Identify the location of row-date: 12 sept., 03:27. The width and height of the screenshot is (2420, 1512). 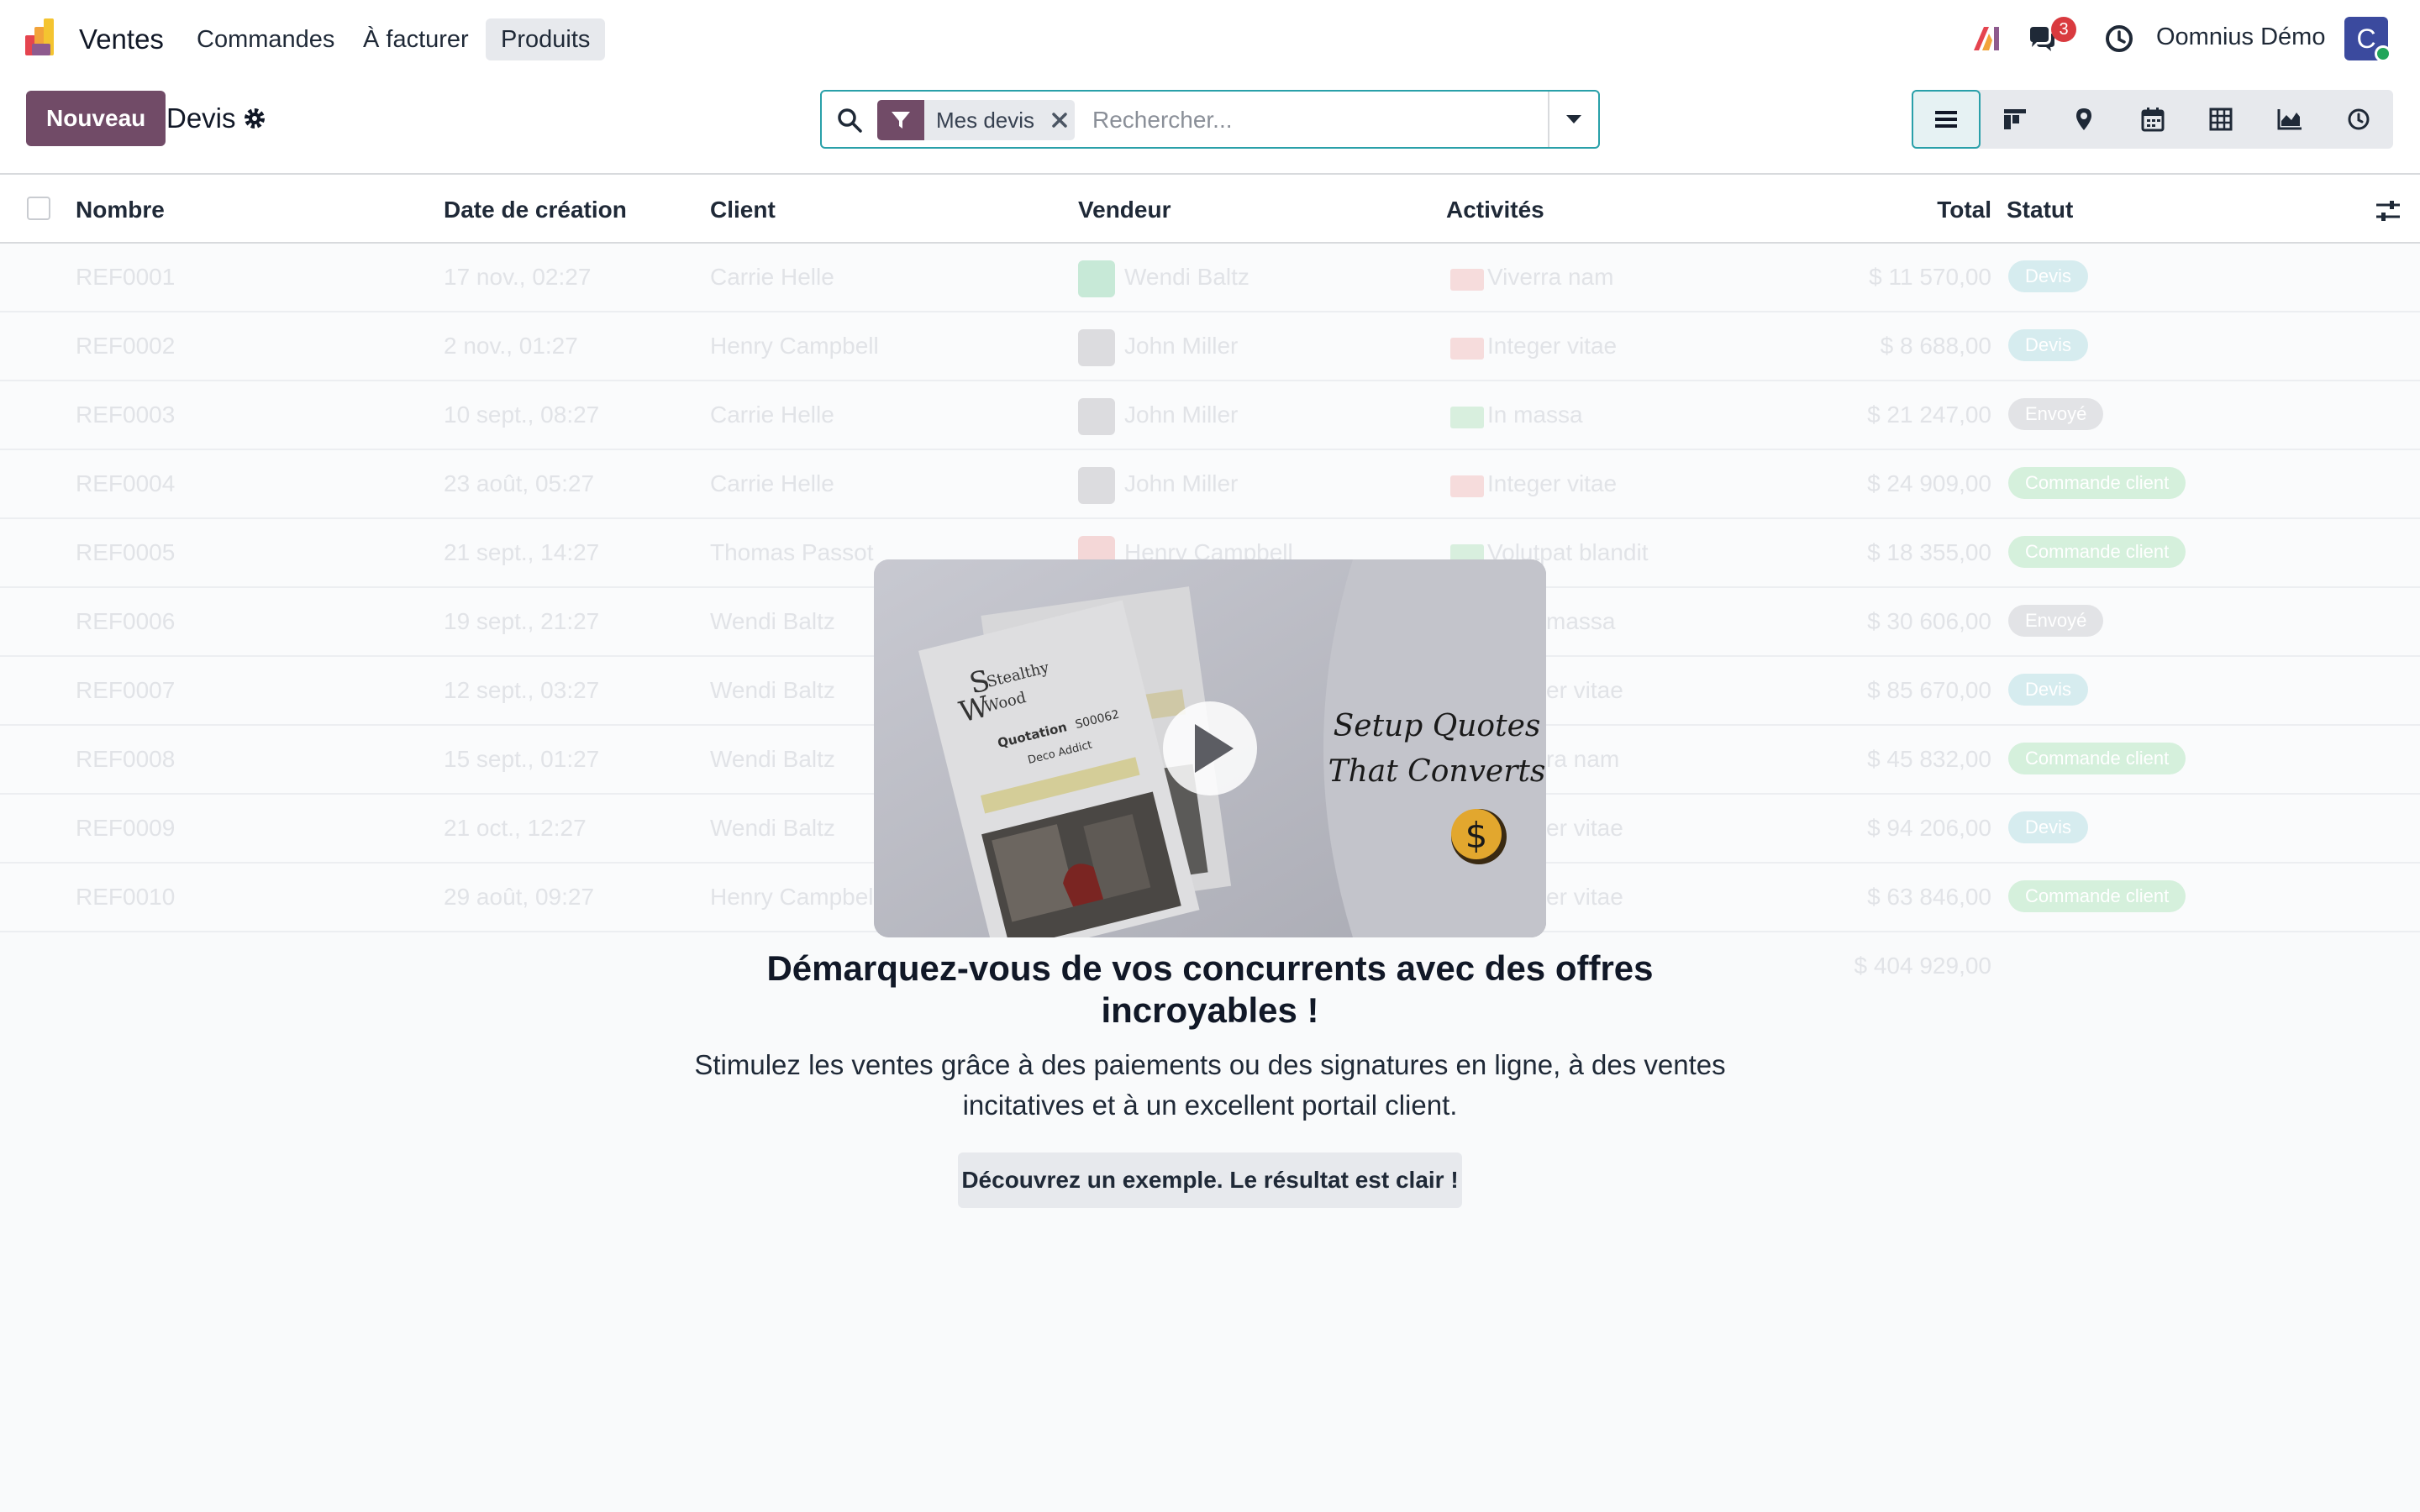
(522, 690).